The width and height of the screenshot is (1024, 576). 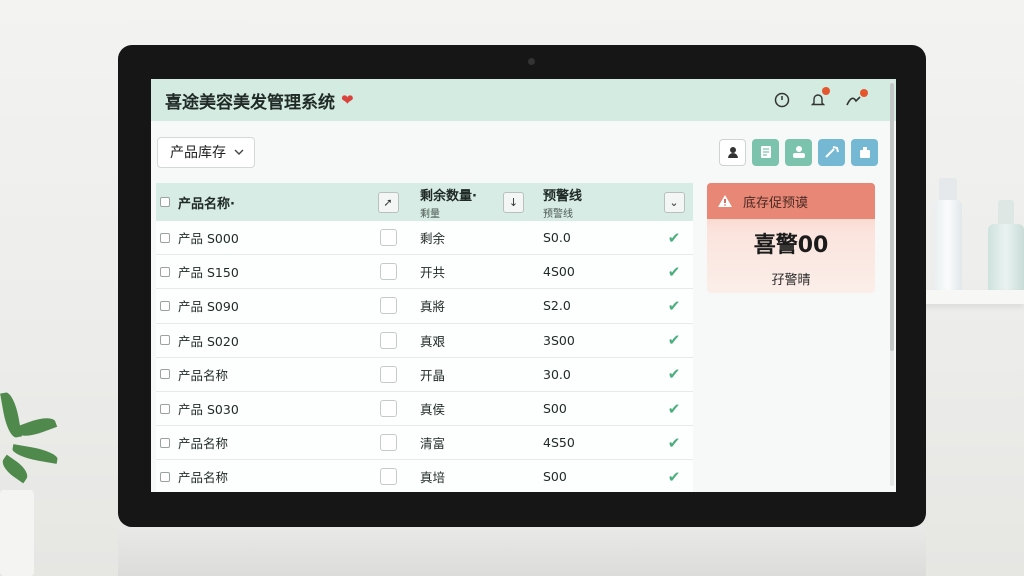 What do you see at coordinates (433, 307) in the screenshot?
I see `remaining-qty: 真將` at bounding box center [433, 307].